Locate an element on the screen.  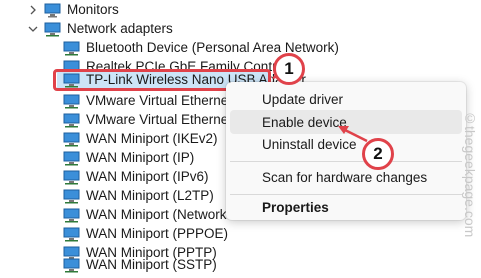
step-number: 2 is located at coordinates (378, 153).